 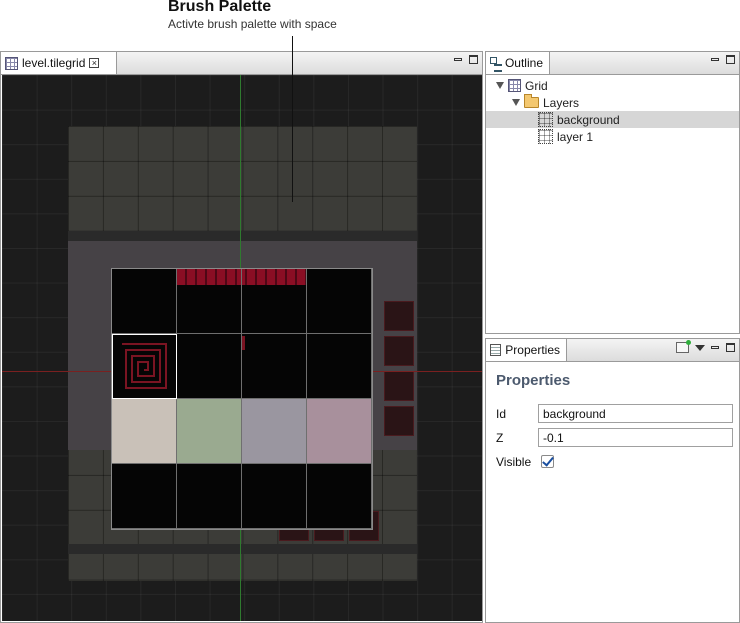 What do you see at coordinates (466, 59) in the screenshot?
I see `editor-window-controls` at bounding box center [466, 59].